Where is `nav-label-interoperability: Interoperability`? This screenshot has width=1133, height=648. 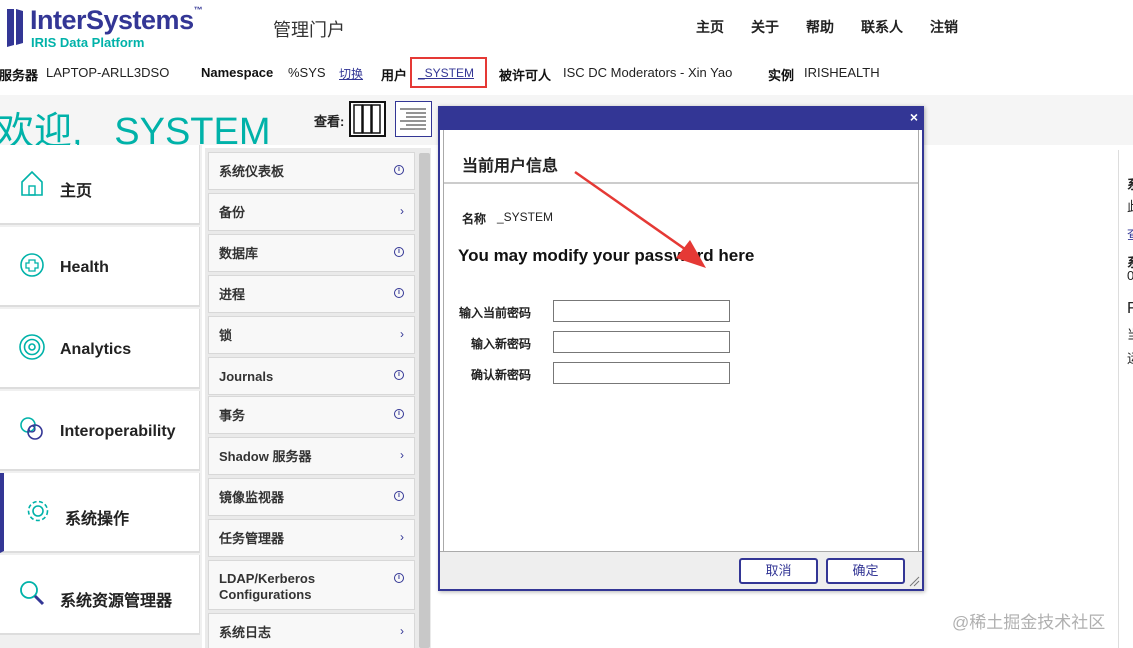
nav-label-interoperability: Interoperability is located at coordinates (118, 431).